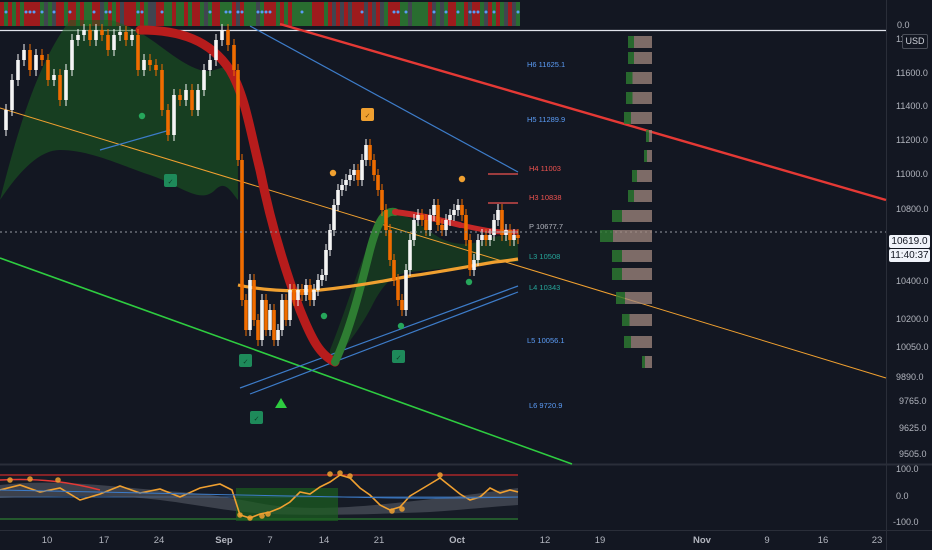 The height and width of the screenshot is (550, 932). What do you see at coordinates (259, 495) in the screenshot?
I see `oscillator-pane` at bounding box center [259, 495].